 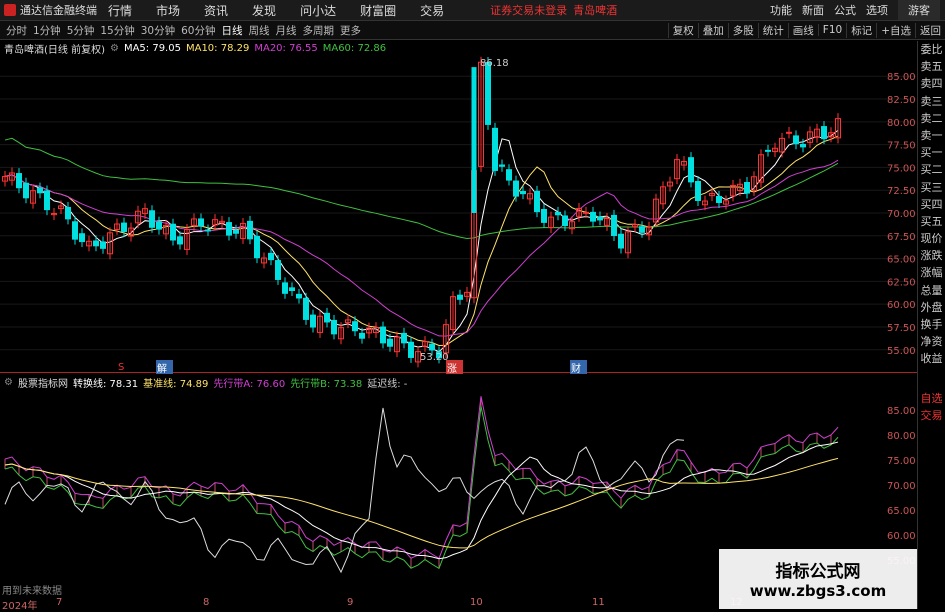 What do you see at coordinates (578, 367) in the screenshot?
I see `event-mark-finance: 财` at bounding box center [578, 367].